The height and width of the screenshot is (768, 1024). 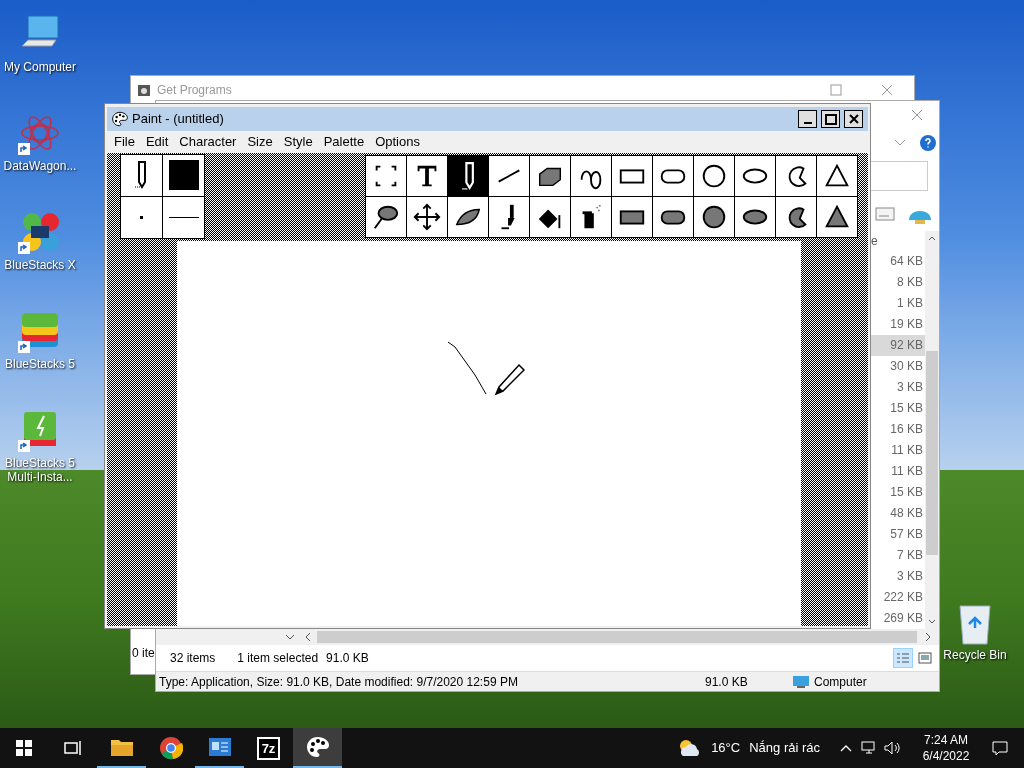 I want to click on weather-icon, so click(x=689, y=748).